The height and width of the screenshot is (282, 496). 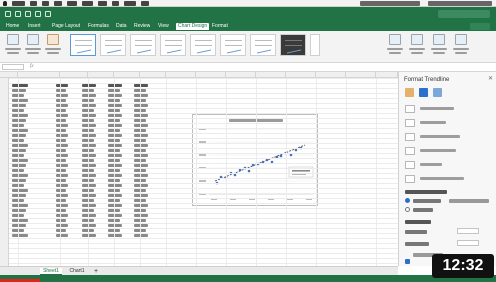 What do you see at coordinates (53, 45) in the screenshot?
I see `change-colors-button` at bounding box center [53, 45].